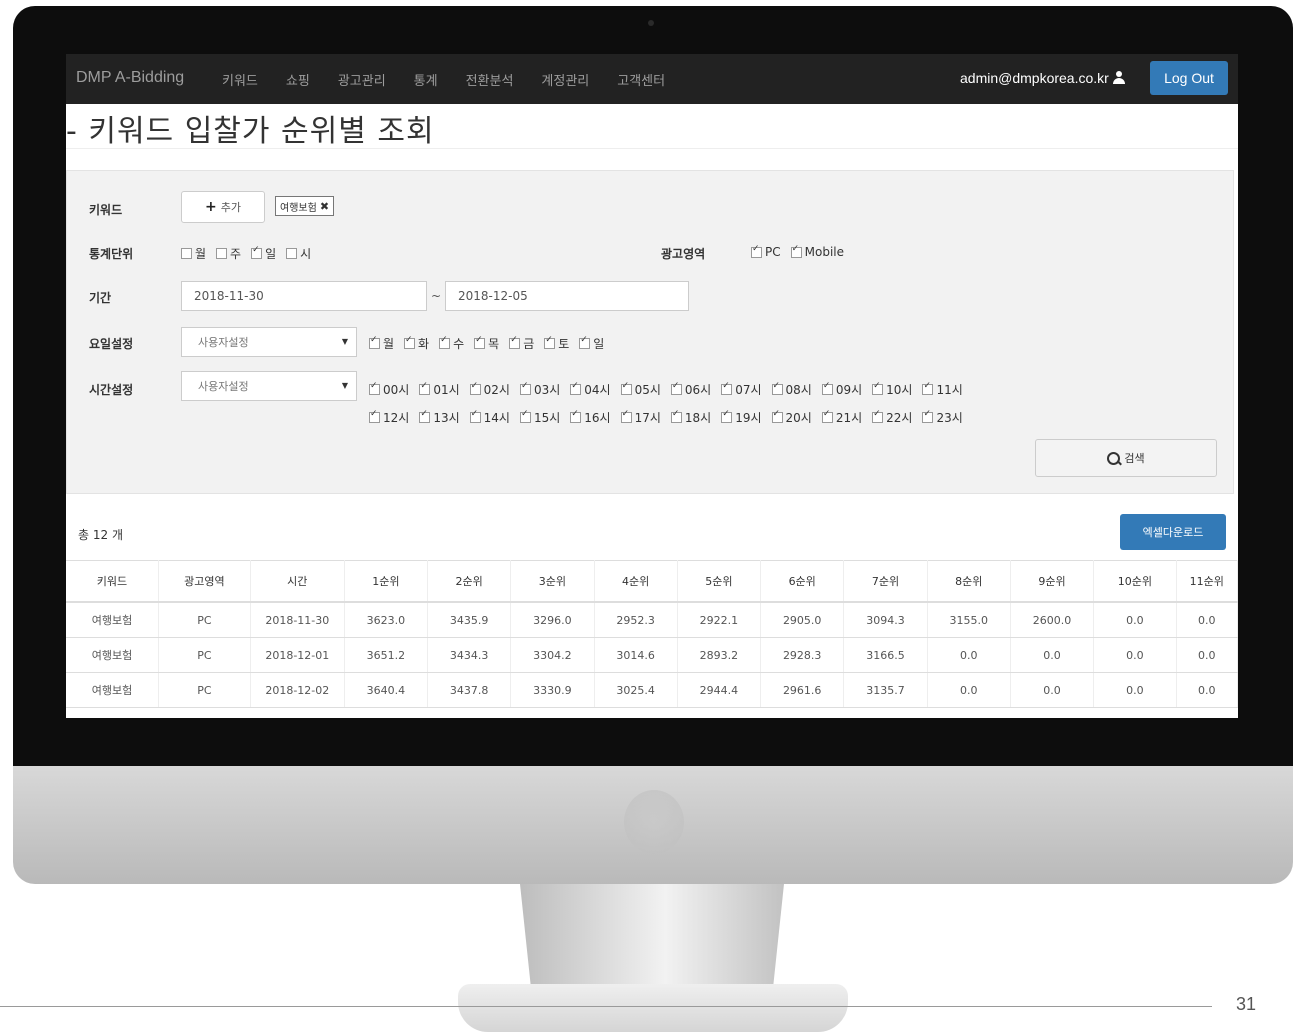  Describe the element at coordinates (552, 581) in the screenshot. I see `column-header: 3순위` at that location.